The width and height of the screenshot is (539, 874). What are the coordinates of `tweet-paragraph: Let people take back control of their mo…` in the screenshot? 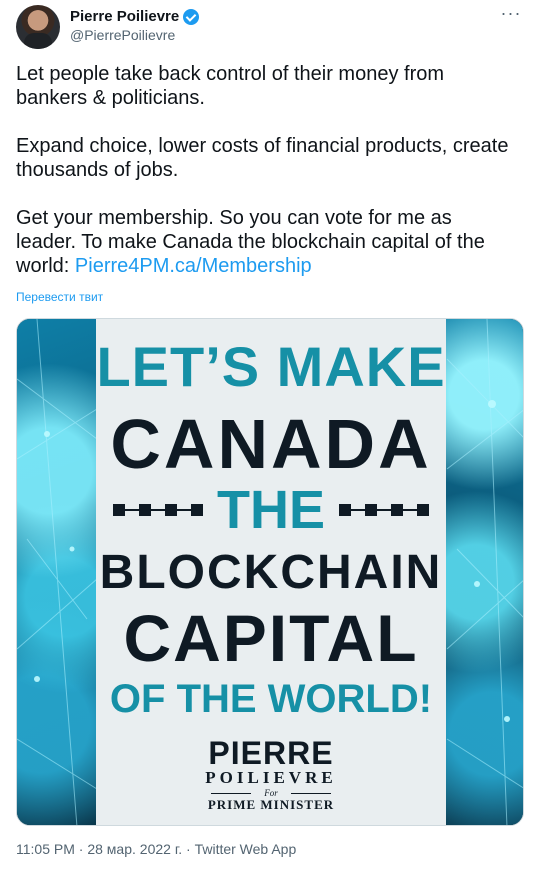 It's located at (230, 86).